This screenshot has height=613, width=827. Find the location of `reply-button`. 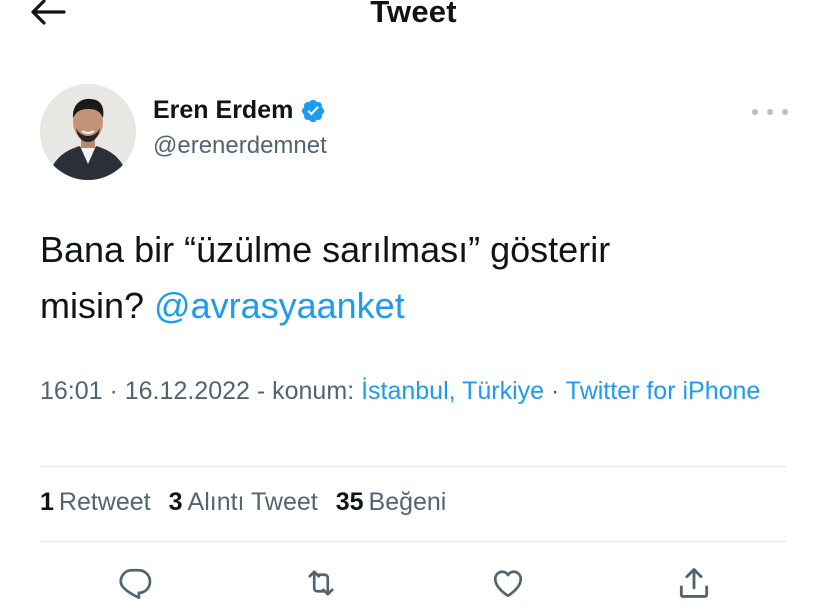

reply-button is located at coordinates (135, 583).